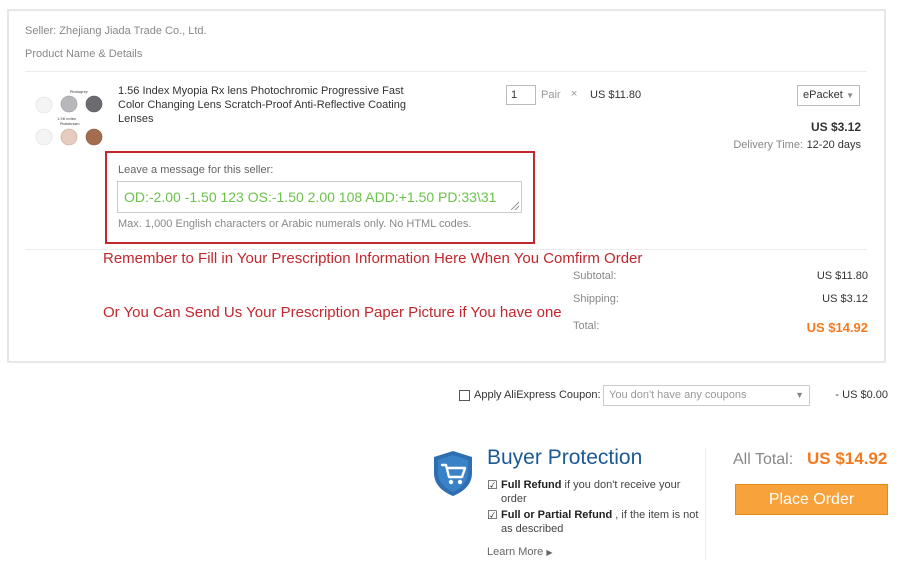 The image size is (900, 579). I want to click on subtotal-label: Subtotal:, so click(595, 276).